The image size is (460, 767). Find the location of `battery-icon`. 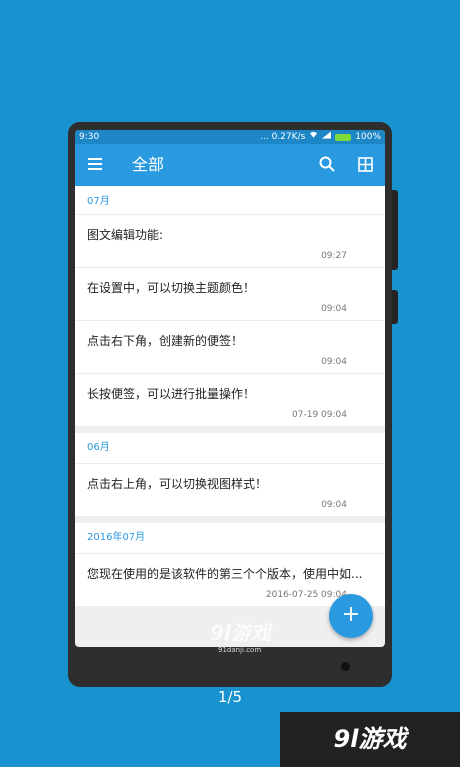

battery-icon is located at coordinates (343, 137).